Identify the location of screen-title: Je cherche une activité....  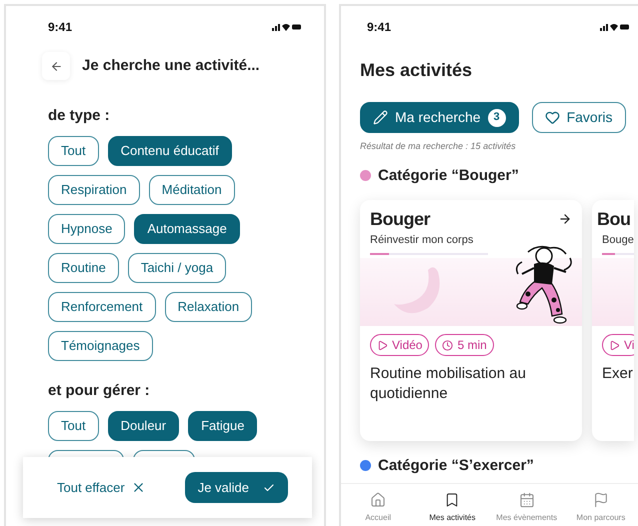
(171, 66).